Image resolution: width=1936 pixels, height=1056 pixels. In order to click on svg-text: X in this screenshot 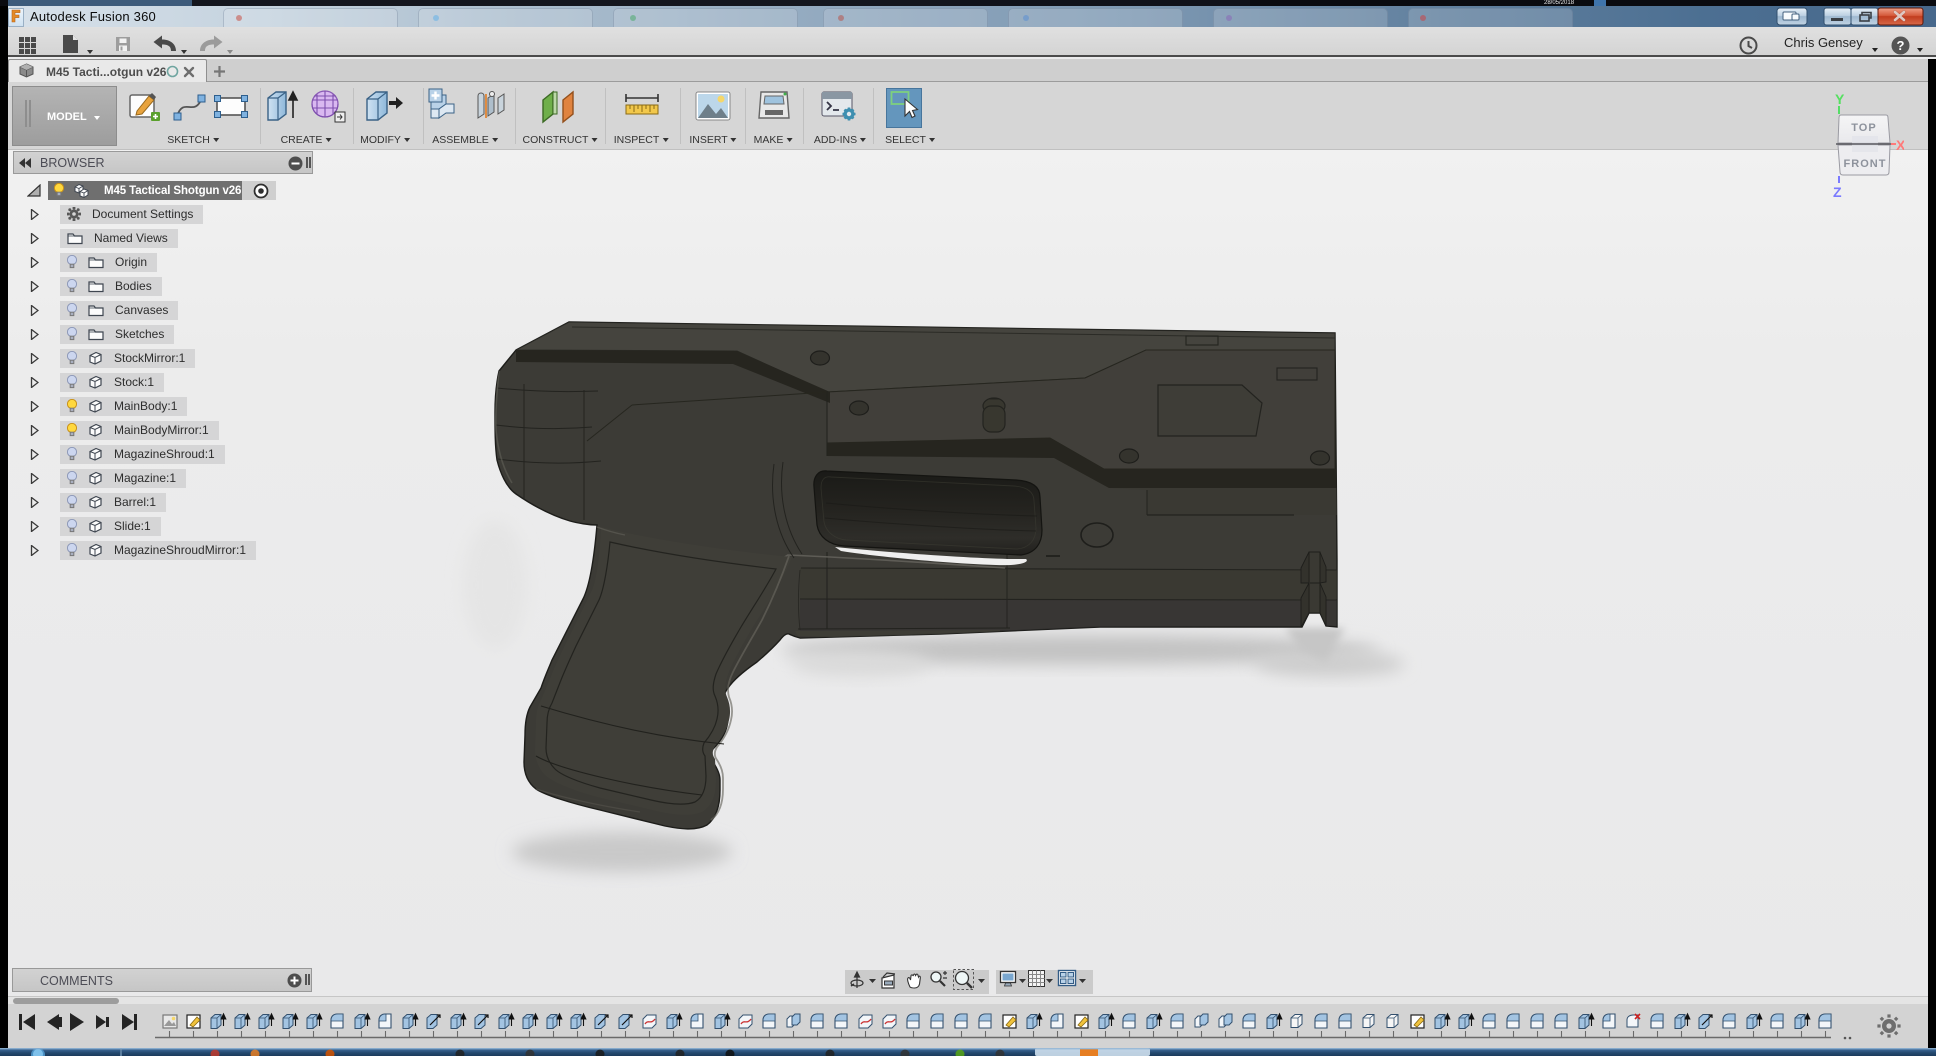, I will do `click(1900, 145)`.